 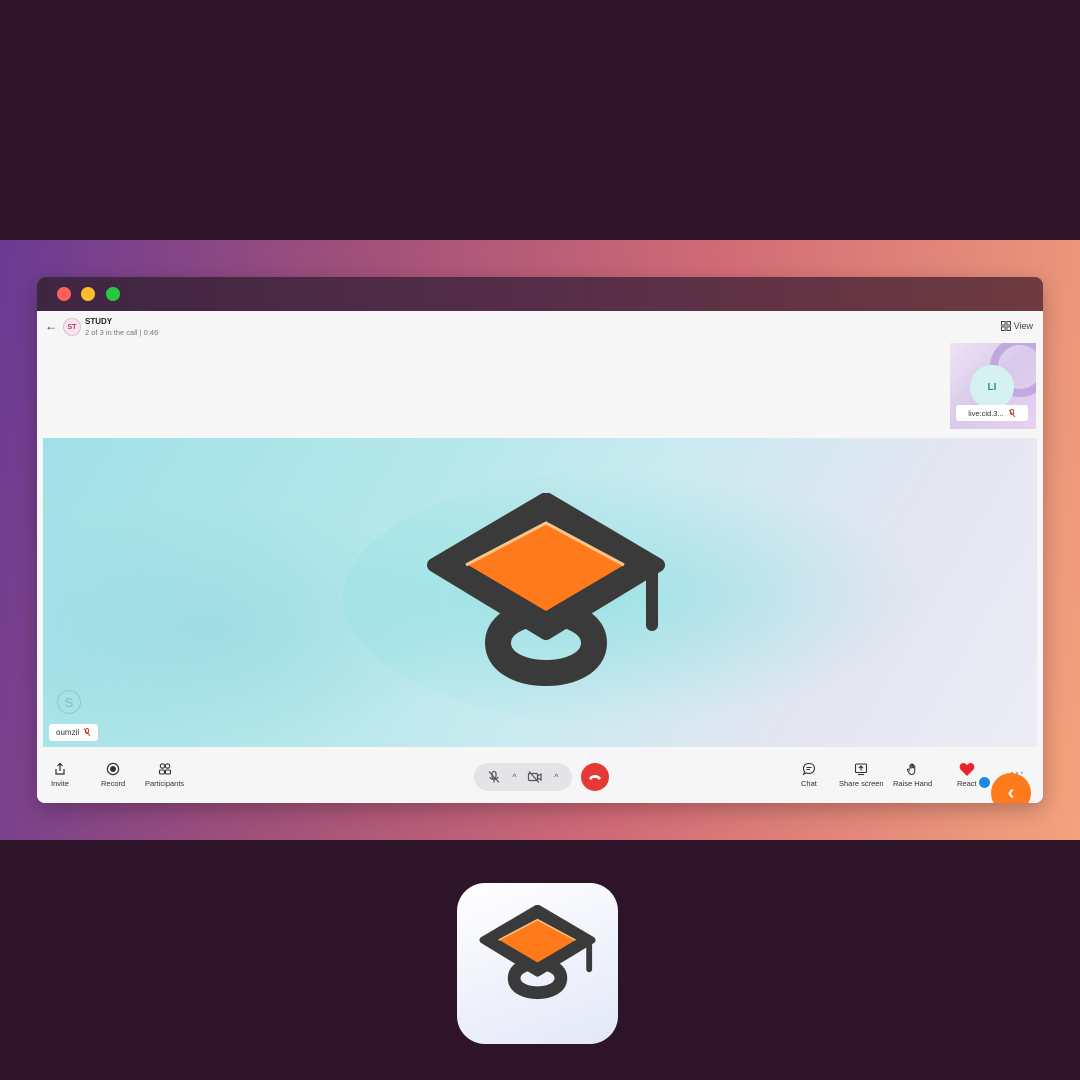 I want to click on skype-icon: S, so click(x=69, y=702).